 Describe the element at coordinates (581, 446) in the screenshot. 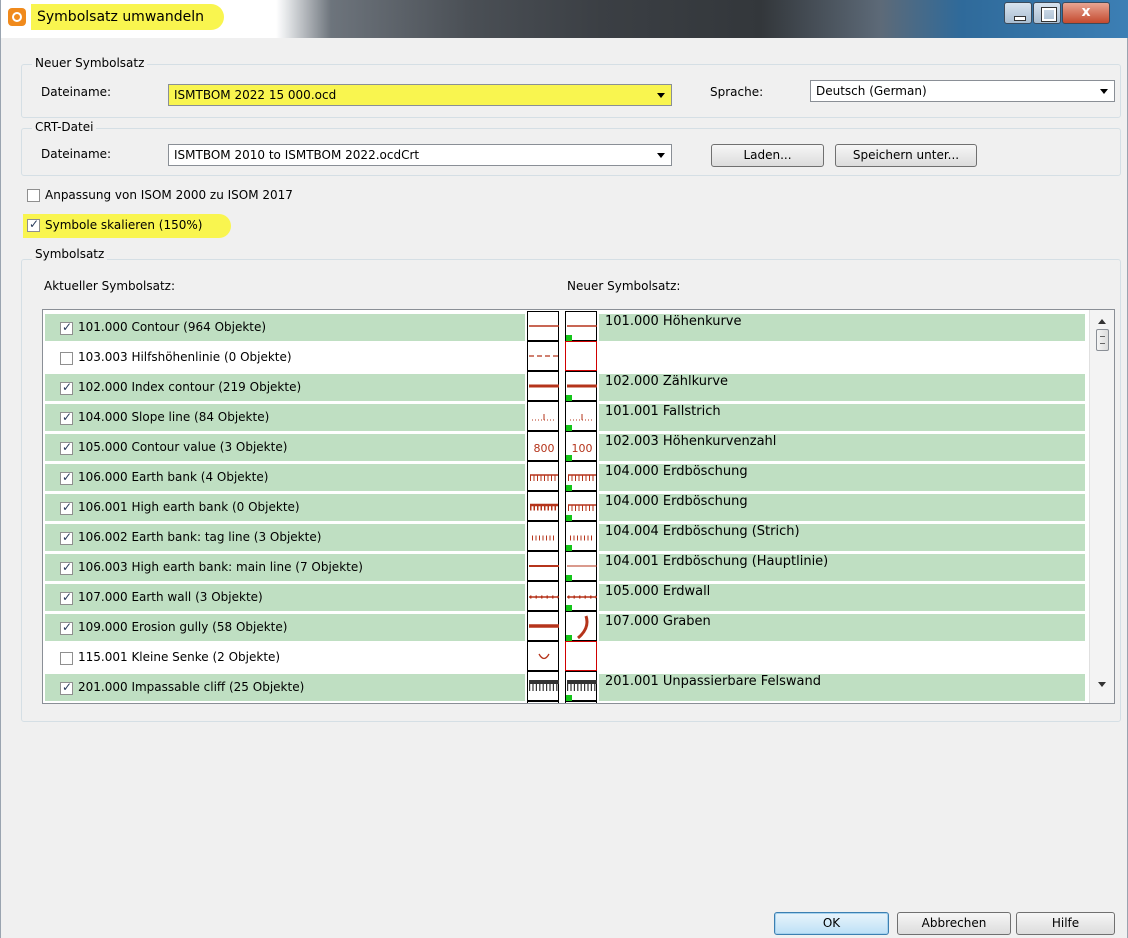

I see `contour-value-icon: 100` at that location.